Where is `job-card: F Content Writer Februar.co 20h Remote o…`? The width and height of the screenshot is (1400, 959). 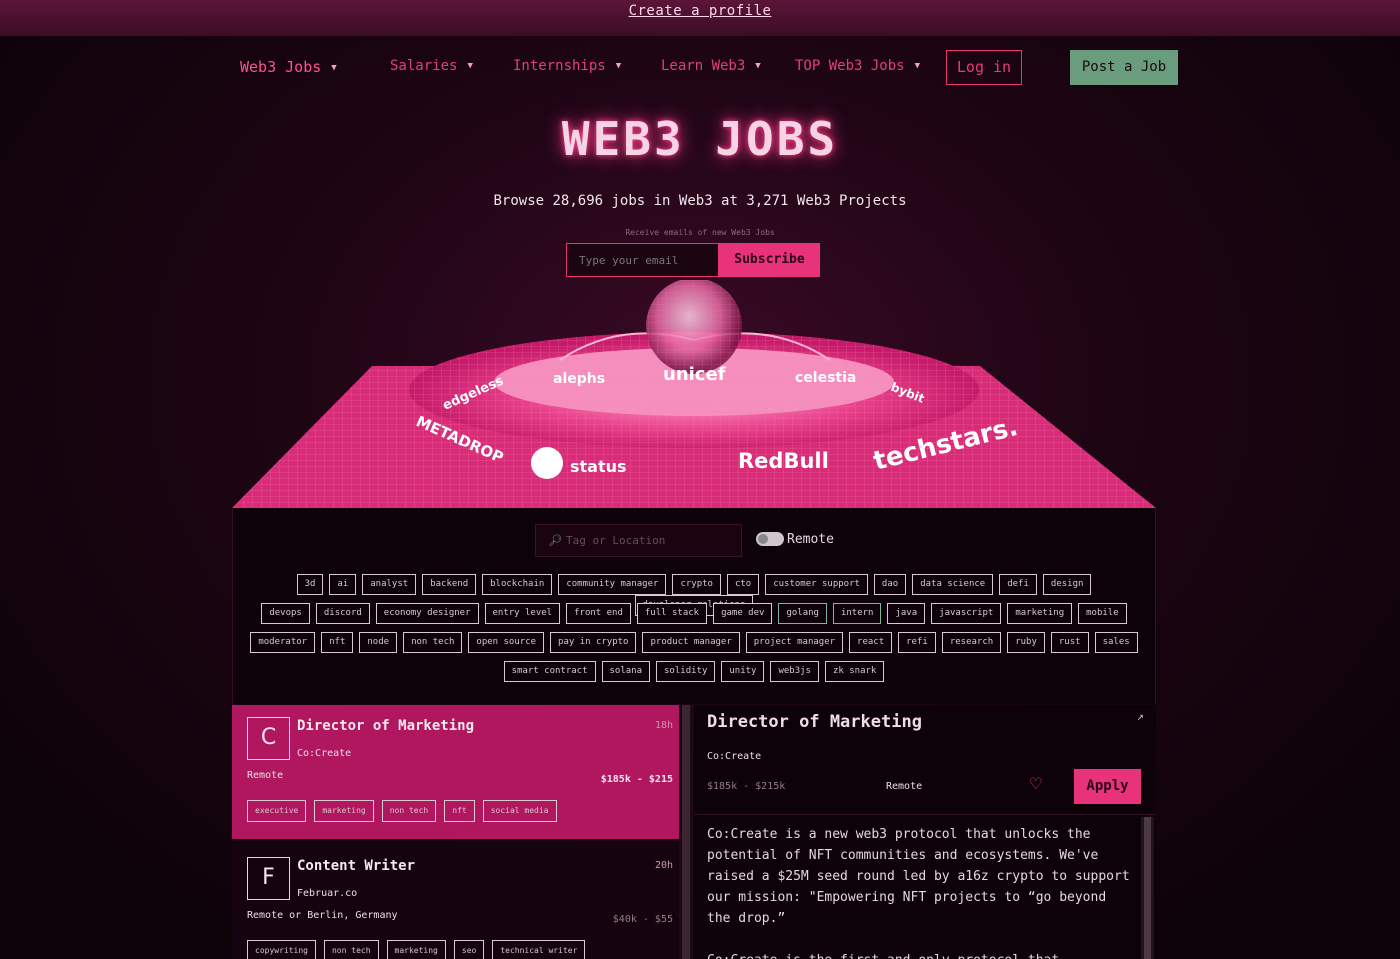
job-card: F Content Writer Februar.co 20h Remote o… is located at coordinates (455, 902).